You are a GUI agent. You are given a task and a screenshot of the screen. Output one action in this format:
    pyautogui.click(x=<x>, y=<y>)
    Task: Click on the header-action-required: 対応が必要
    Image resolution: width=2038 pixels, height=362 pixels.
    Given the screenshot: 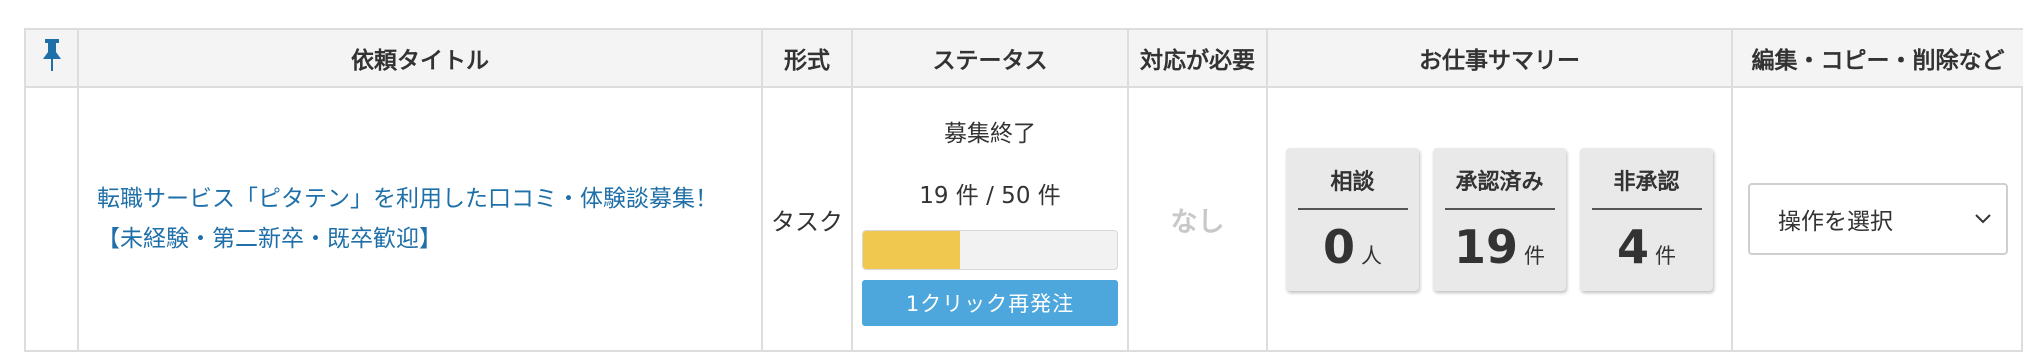 What is the action you would take?
    pyautogui.click(x=1198, y=59)
    